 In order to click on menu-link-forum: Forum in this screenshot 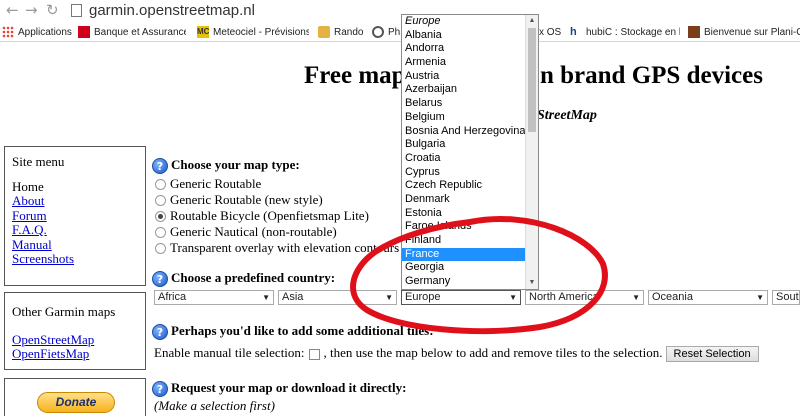, I will do `click(75, 216)`.